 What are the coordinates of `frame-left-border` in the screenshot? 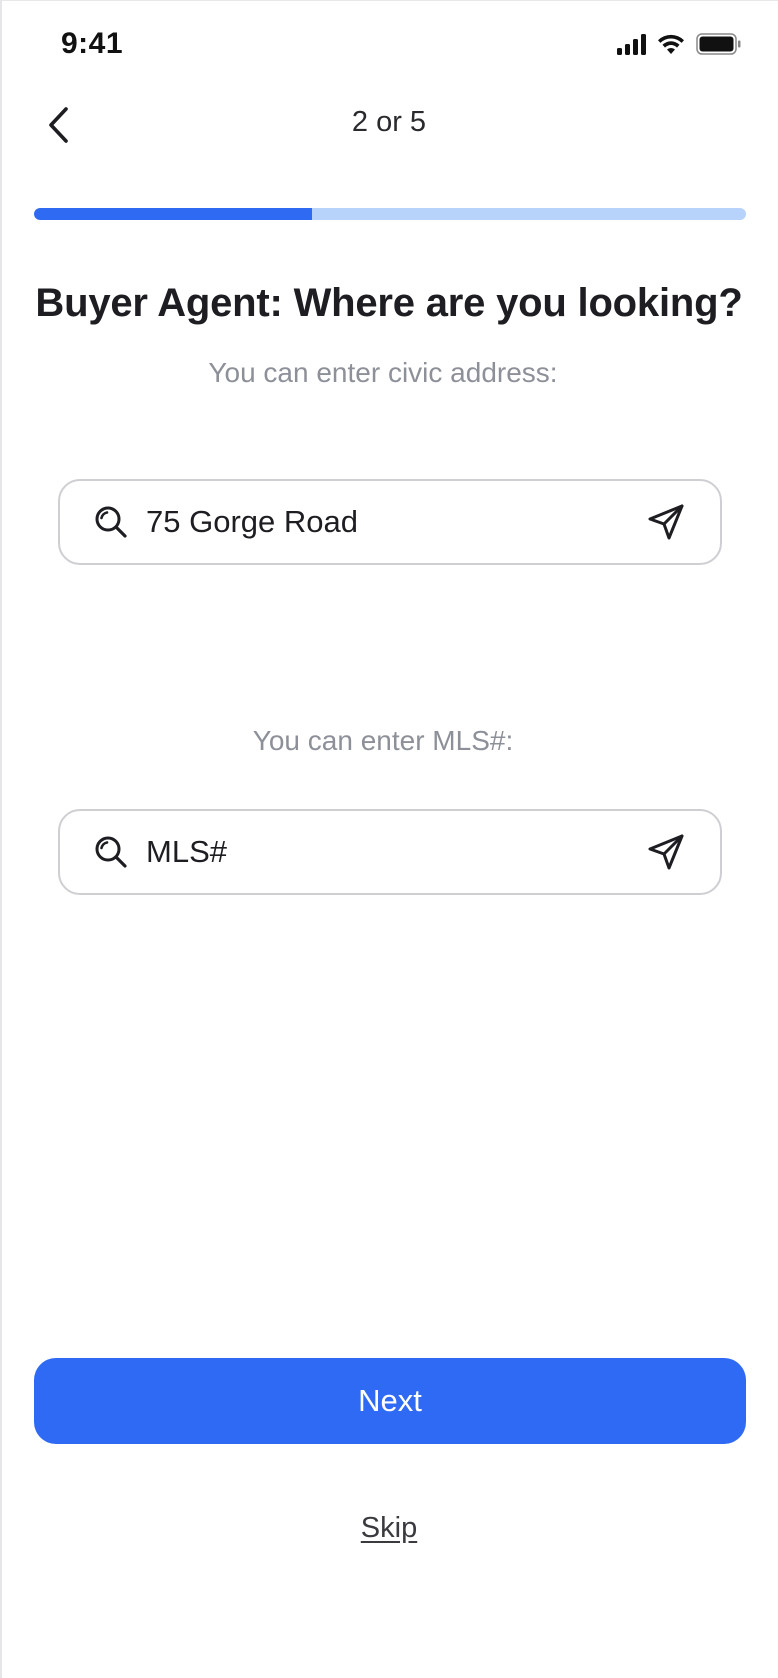 It's located at (1, 839).